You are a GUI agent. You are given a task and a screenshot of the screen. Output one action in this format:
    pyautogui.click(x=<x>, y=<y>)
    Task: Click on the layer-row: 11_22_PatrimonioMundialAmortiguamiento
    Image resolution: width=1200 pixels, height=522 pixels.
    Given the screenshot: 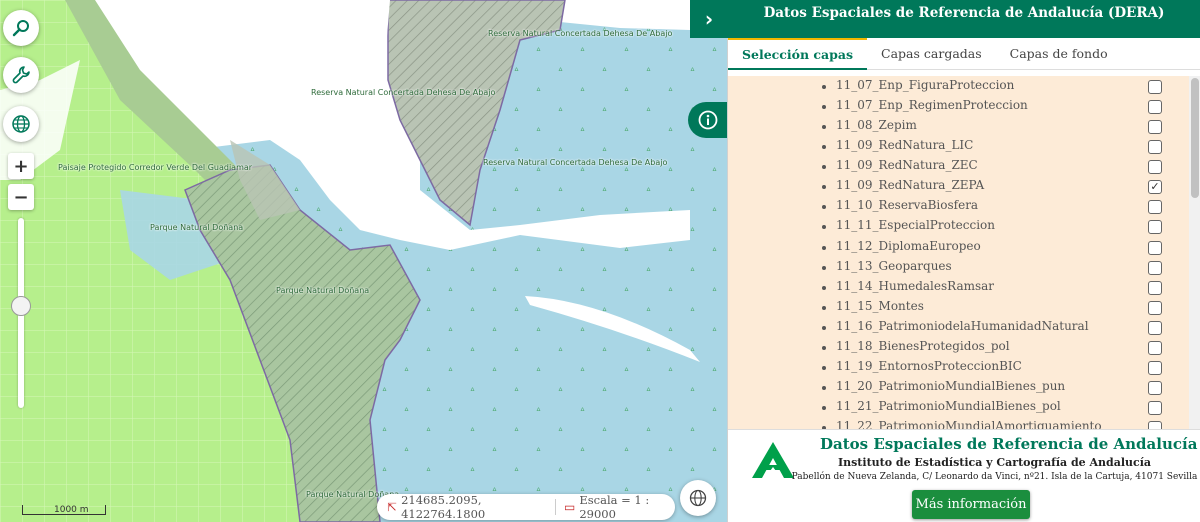 What is the action you would take?
    pyautogui.click(x=958, y=423)
    